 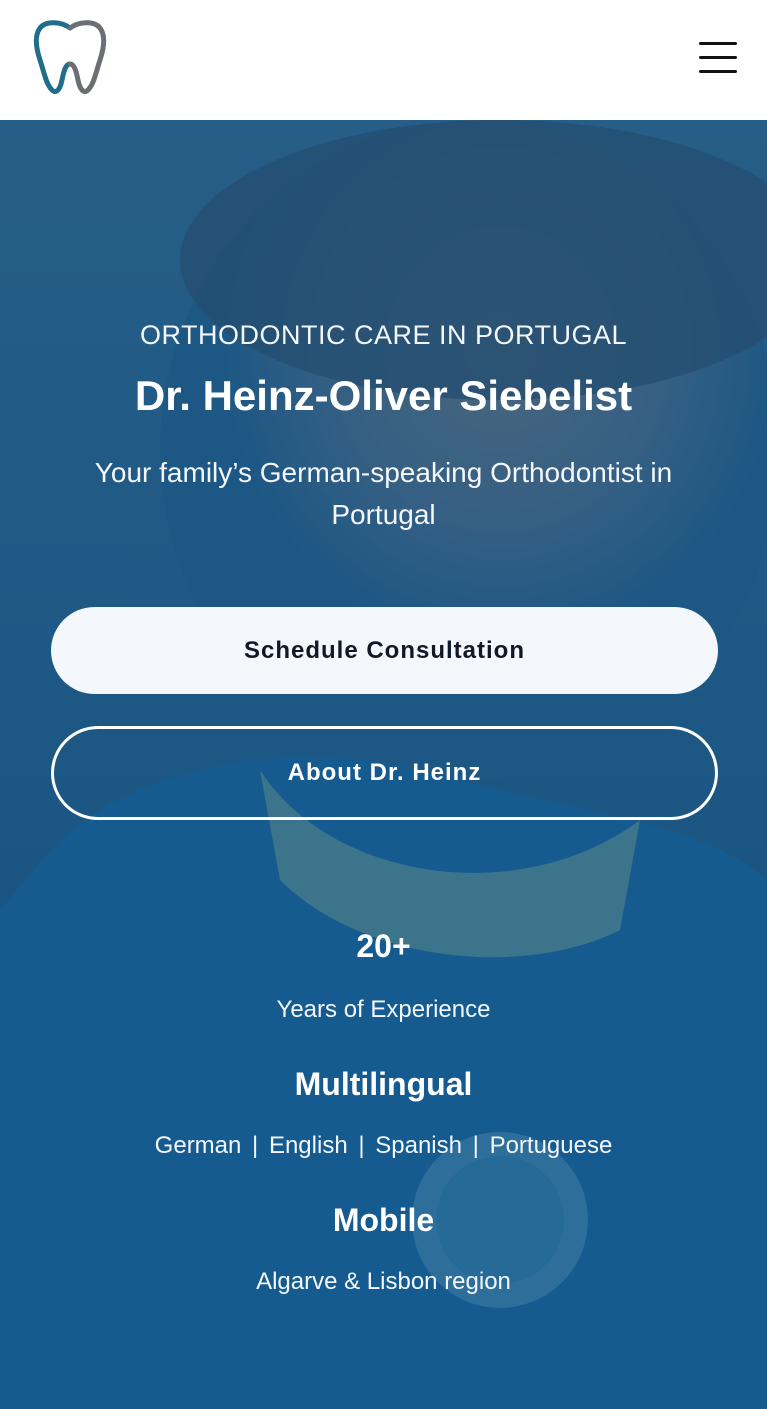 I want to click on mobile-title: Mobile, so click(x=383, y=1220).